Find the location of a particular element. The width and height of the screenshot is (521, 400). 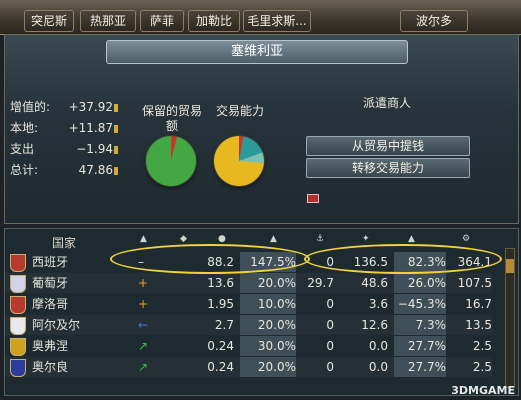

cell-value: 2.7 is located at coordinates (224, 325).